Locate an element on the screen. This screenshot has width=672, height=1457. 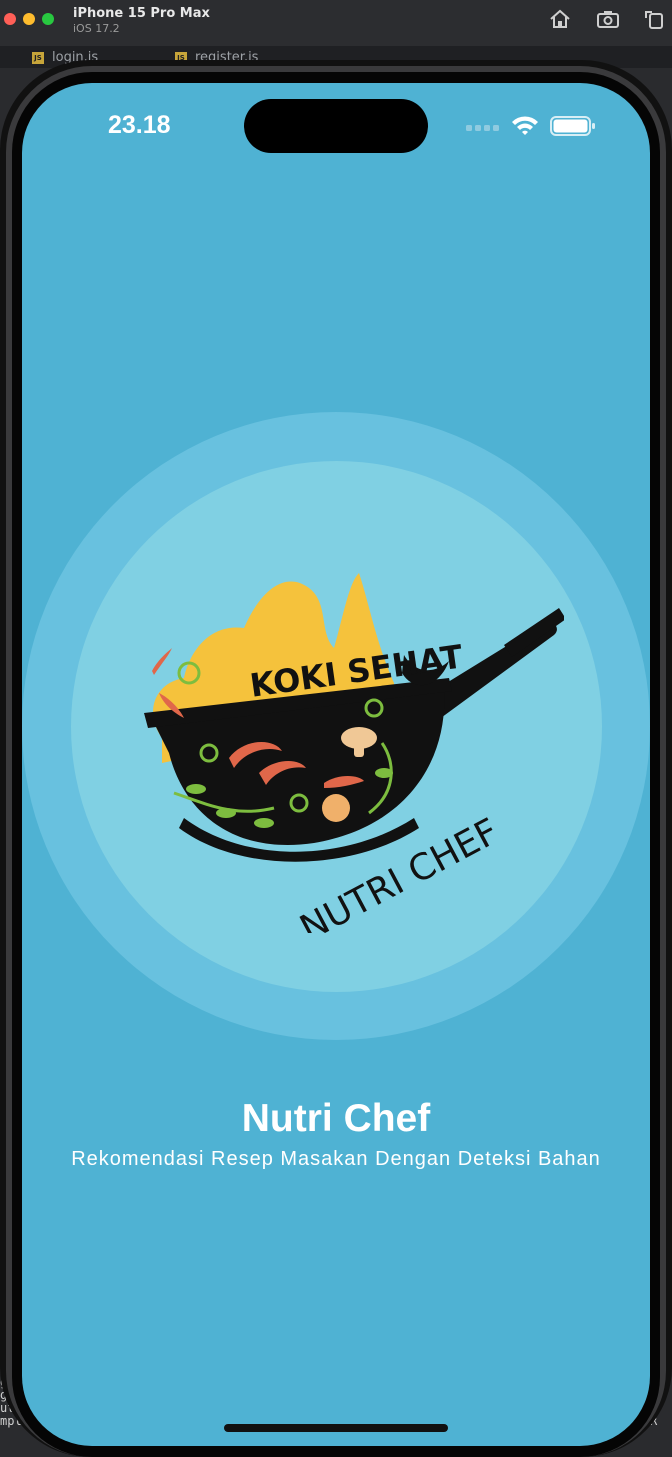
battery-icon is located at coordinates (572, 126).